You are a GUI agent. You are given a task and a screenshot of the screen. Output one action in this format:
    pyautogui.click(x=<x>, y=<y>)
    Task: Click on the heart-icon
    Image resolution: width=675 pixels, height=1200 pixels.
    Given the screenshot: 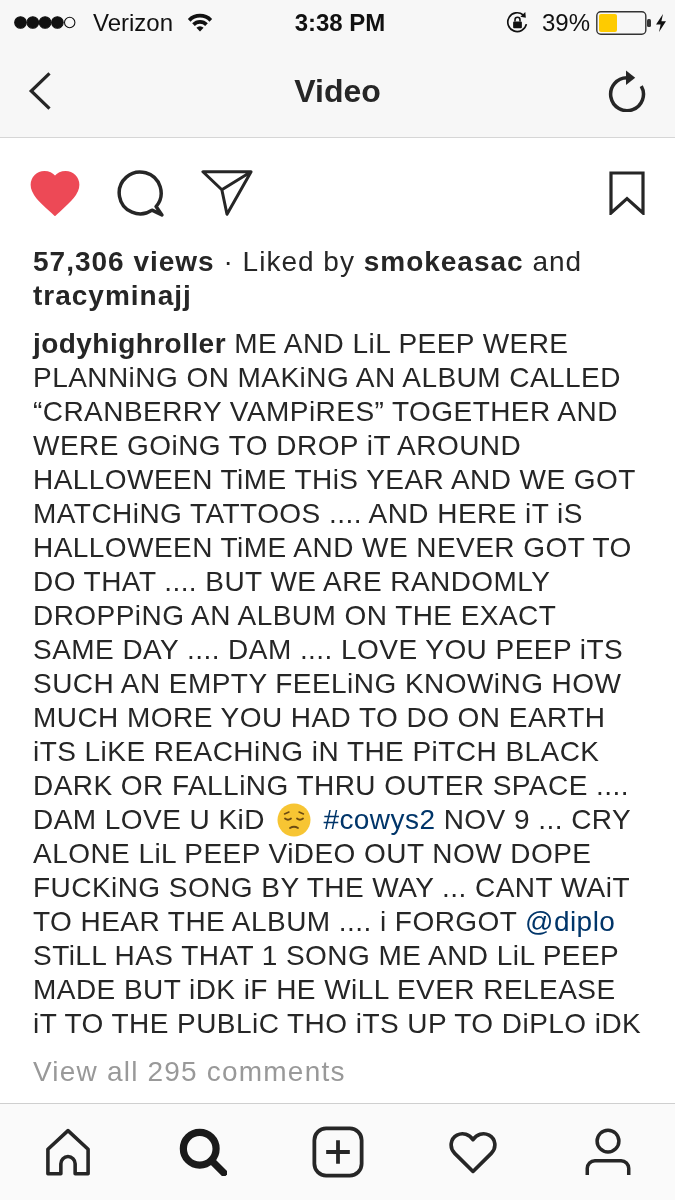 What is the action you would take?
    pyautogui.click(x=55, y=193)
    